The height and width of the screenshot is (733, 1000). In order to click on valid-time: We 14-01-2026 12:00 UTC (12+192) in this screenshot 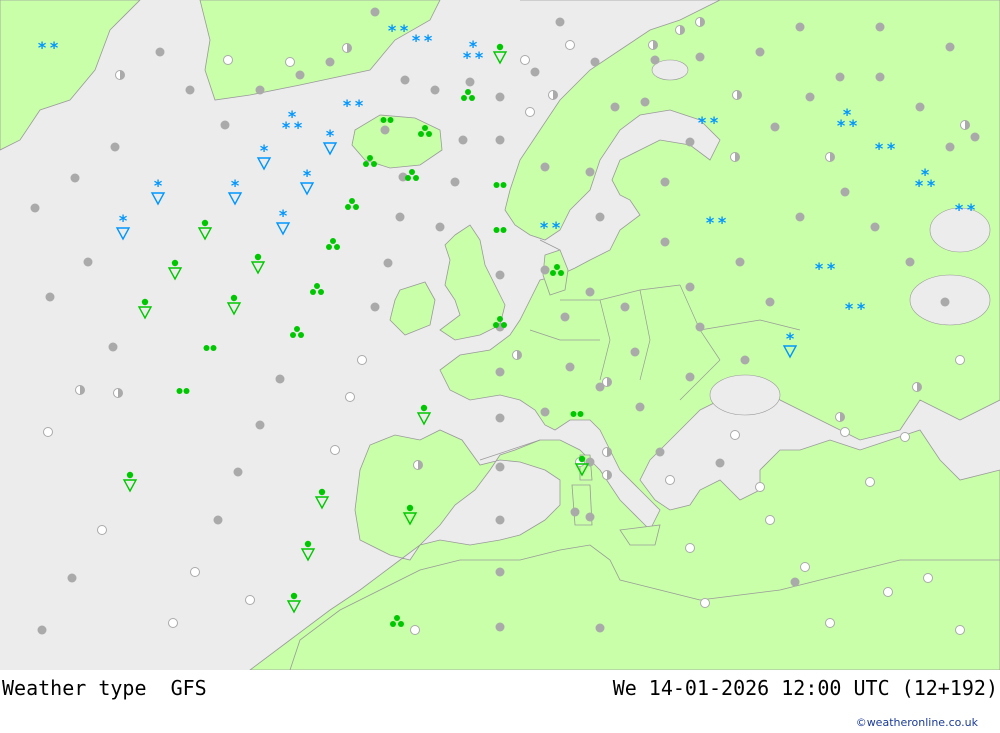, I will do `click(805, 688)`.